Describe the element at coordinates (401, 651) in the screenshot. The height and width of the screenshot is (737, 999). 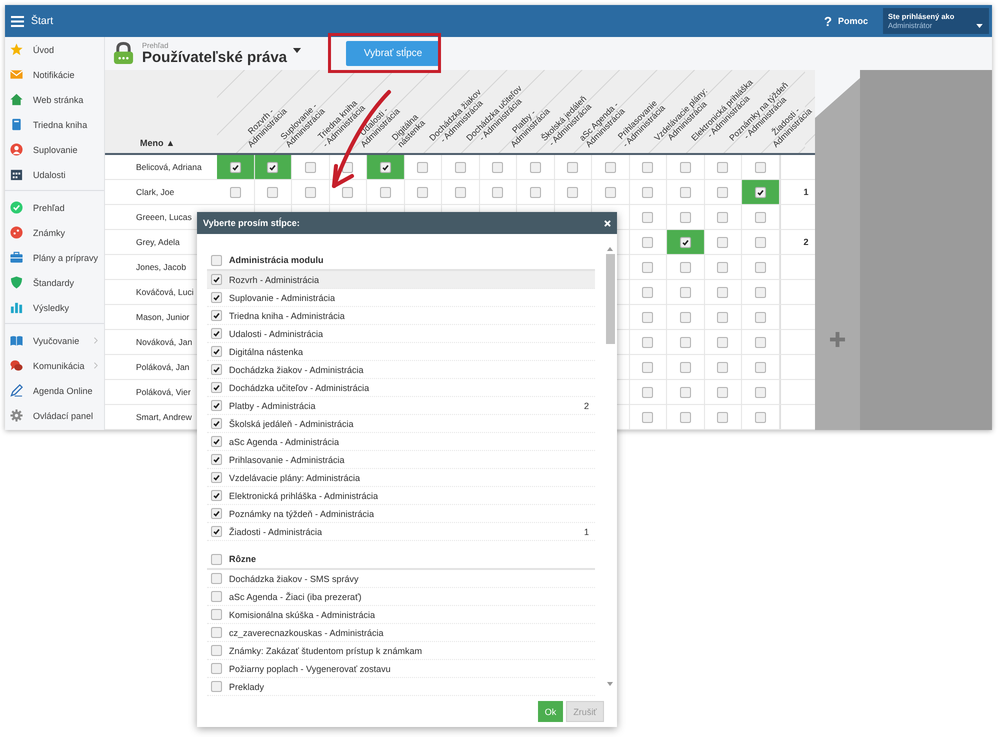
I see `column-option: Známky: Zakázať študentom prístup k známkam` at that location.